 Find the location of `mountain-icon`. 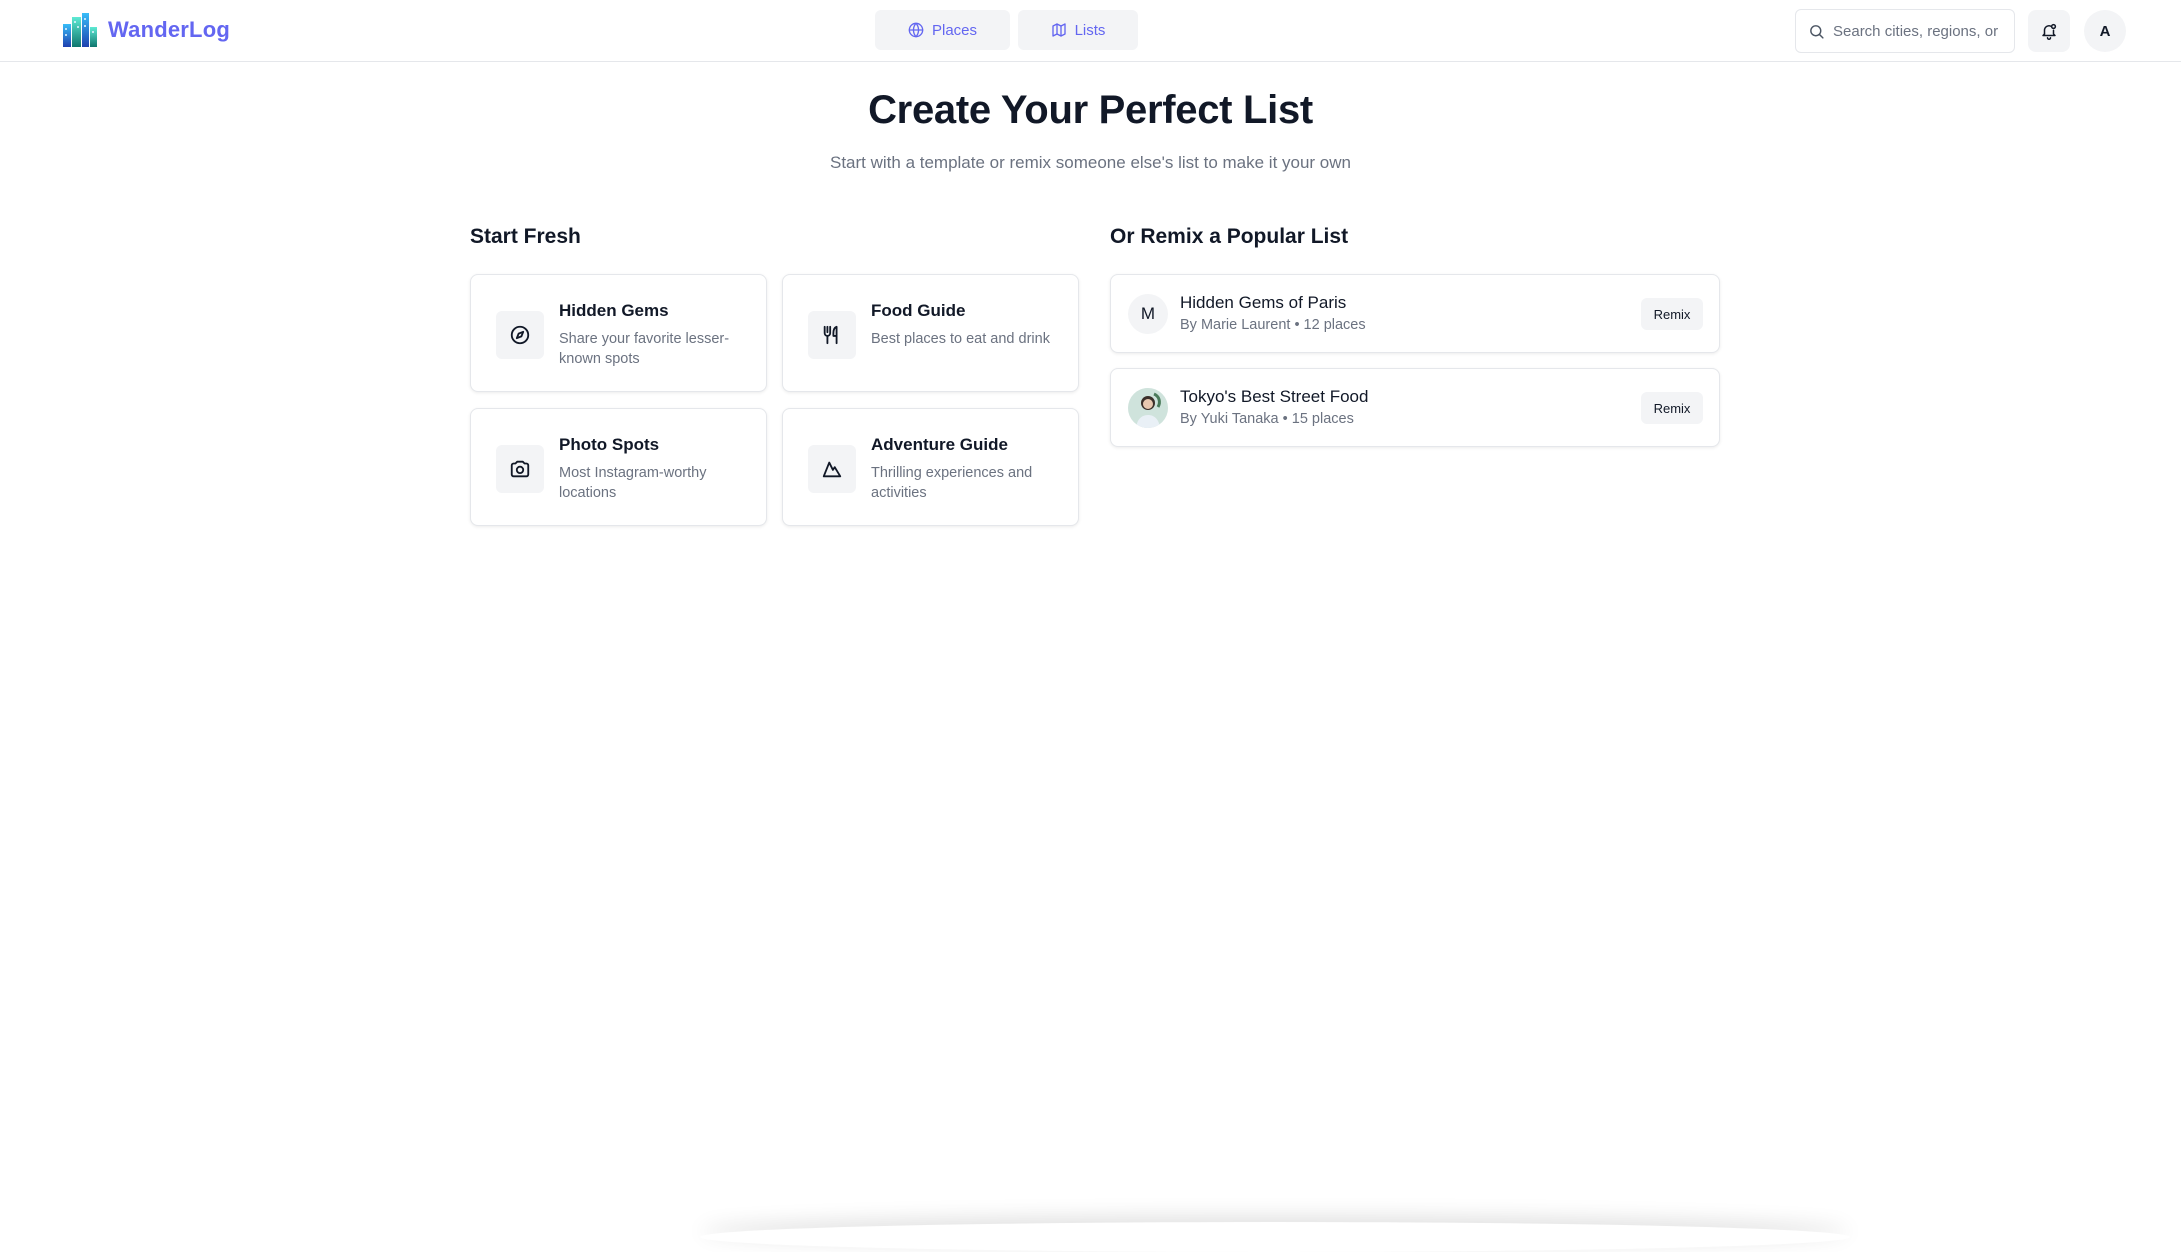

mountain-icon is located at coordinates (832, 469).